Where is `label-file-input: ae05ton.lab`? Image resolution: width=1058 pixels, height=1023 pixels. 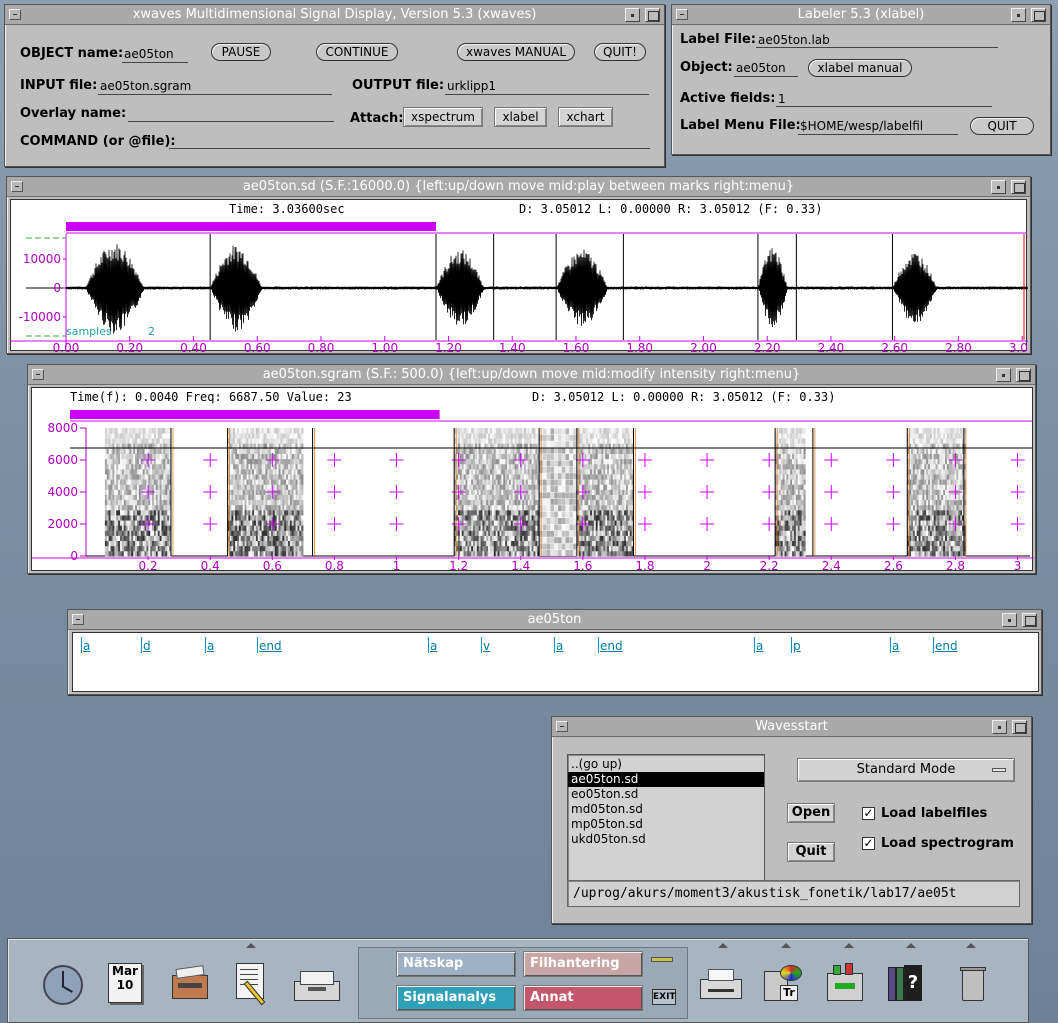
label-file-input: ae05ton.lab is located at coordinates (794, 40).